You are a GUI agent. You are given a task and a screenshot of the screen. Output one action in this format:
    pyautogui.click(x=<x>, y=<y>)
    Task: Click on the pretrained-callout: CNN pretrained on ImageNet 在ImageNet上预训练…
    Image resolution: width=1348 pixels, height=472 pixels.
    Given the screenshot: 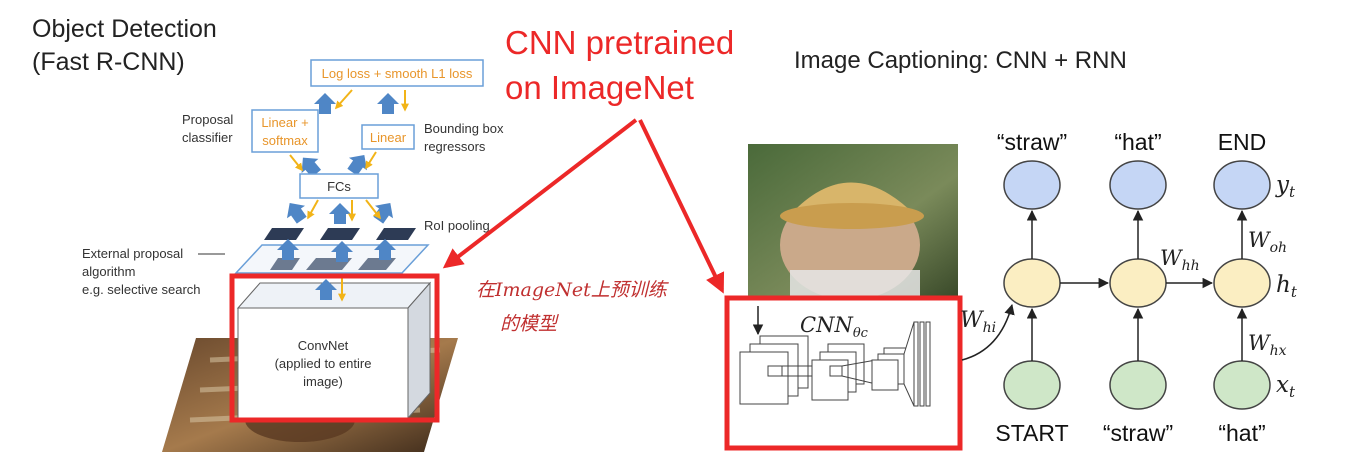 What is the action you would take?
    pyautogui.click(x=588, y=179)
    